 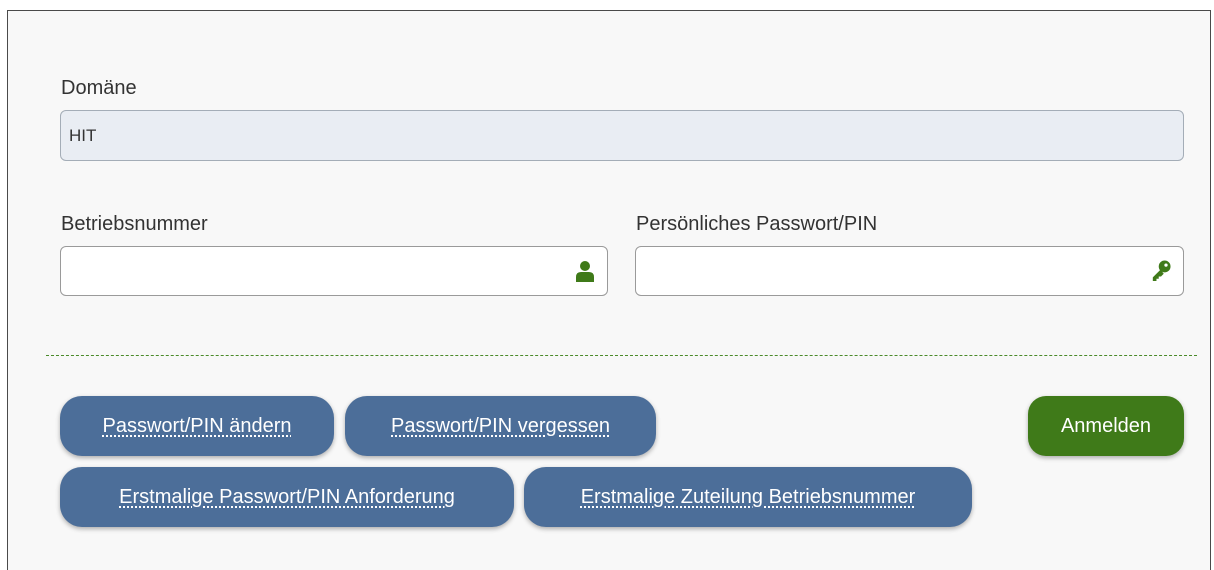 What do you see at coordinates (622, 135) in the screenshot?
I see `domain-field: HIT` at bounding box center [622, 135].